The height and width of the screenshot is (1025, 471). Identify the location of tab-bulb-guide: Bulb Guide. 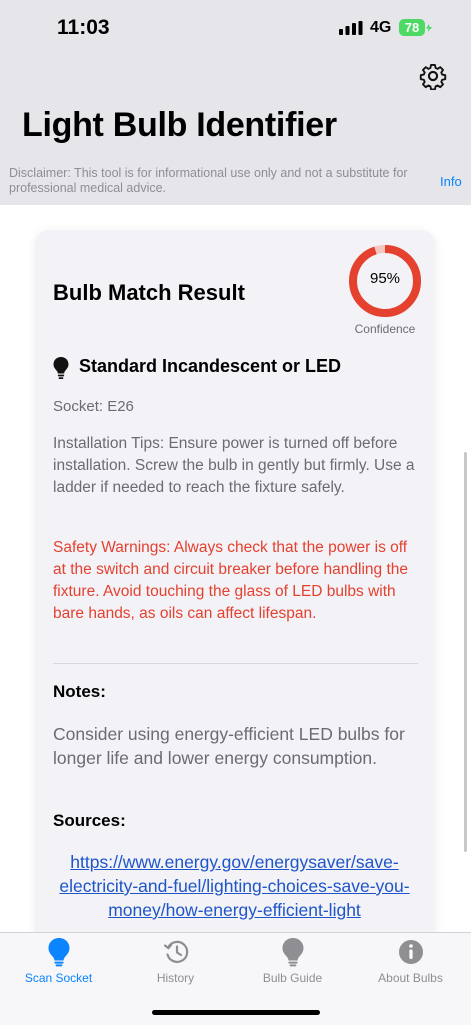
(292, 963).